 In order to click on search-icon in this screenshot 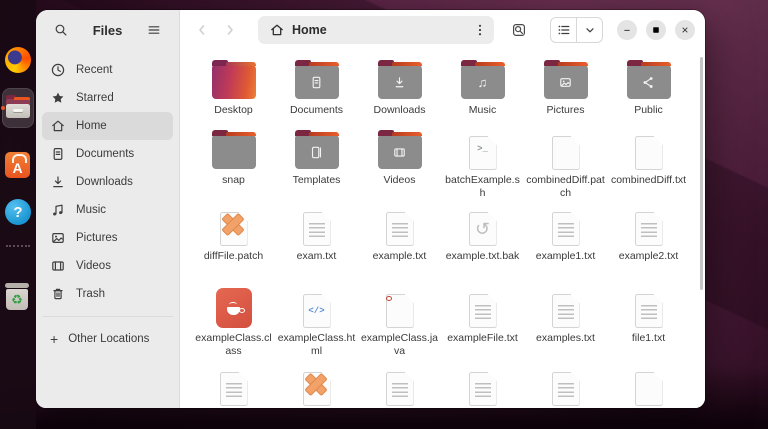, I will do `click(61, 30)`.